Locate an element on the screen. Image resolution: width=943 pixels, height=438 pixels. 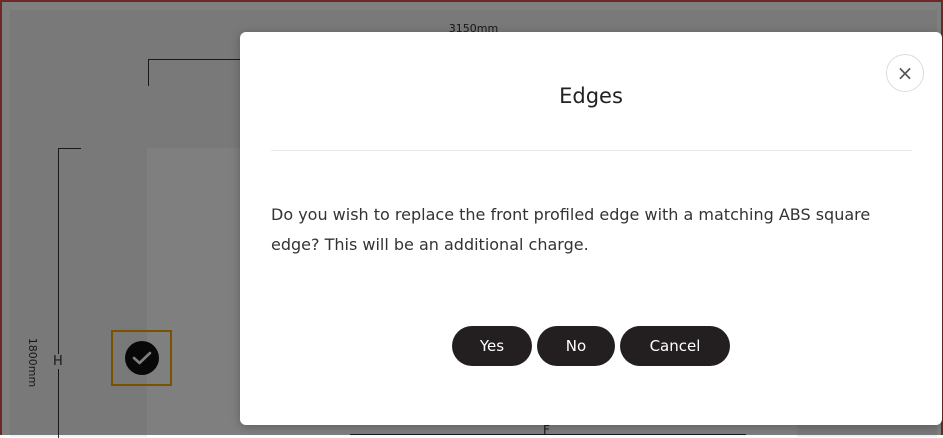
cancel-button: Cancel is located at coordinates (675, 346).